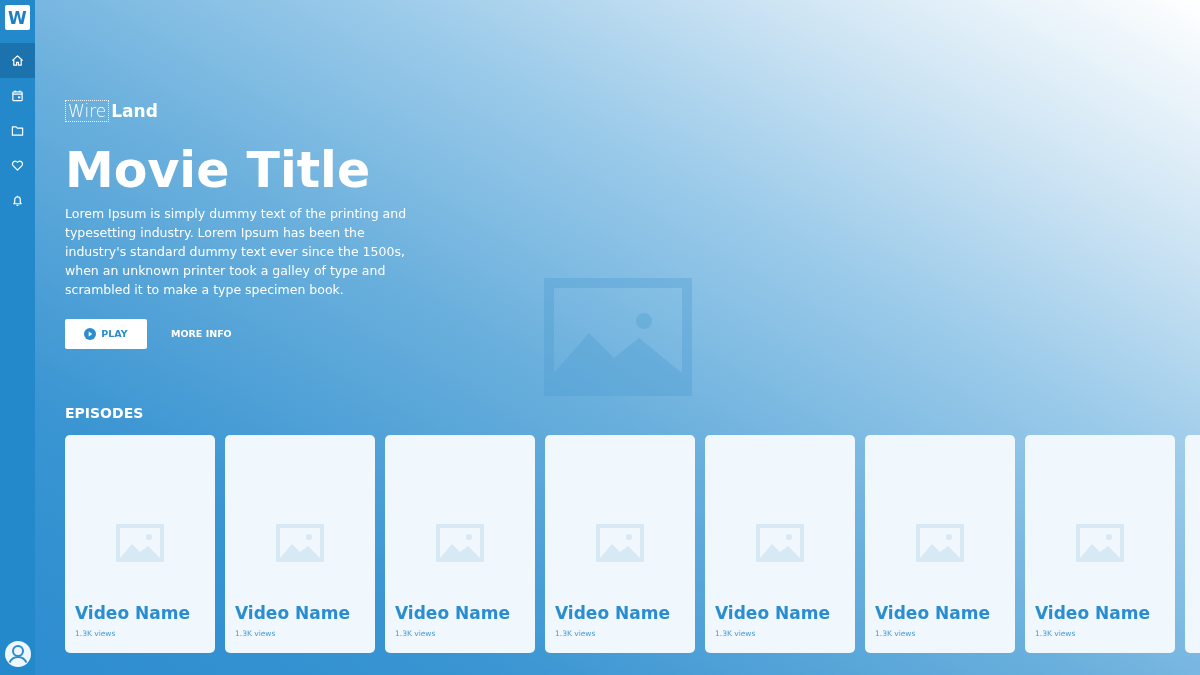 The height and width of the screenshot is (675, 1200). I want to click on app-logo: W, so click(17, 17).